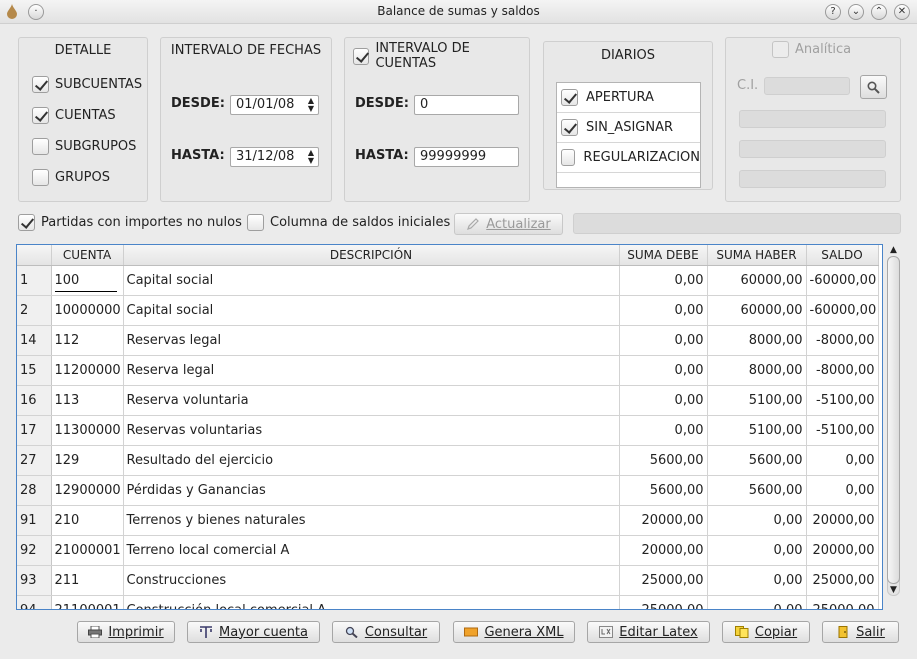  Describe the element at coordinates (26, 222) in the screenshot. I see `nonzero-checkbox` at that location.